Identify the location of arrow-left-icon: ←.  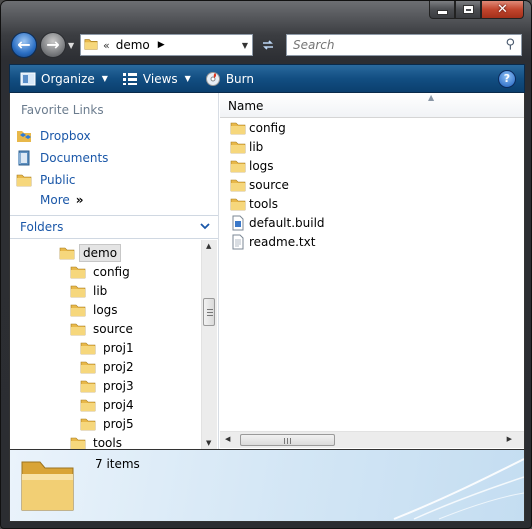
(24, 44).